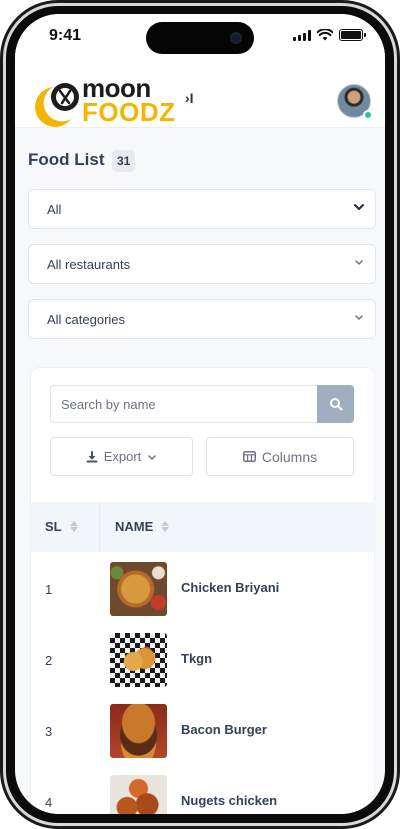  What do you see at coordinates (202, 527) in the screenshot?
I see `table-header: SL NAME` at bounding box center [202, 527].